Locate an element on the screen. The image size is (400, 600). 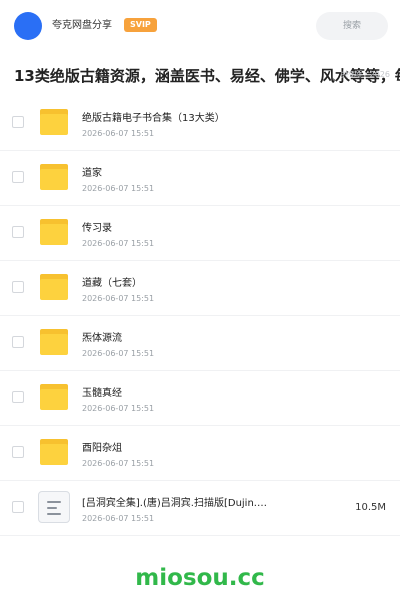
share-title-bar: 13类绝版古籍资源，涵盖医书、易经、佛学、风水等等，每 共9项 · 2026 is located at coordinates (200, 74).